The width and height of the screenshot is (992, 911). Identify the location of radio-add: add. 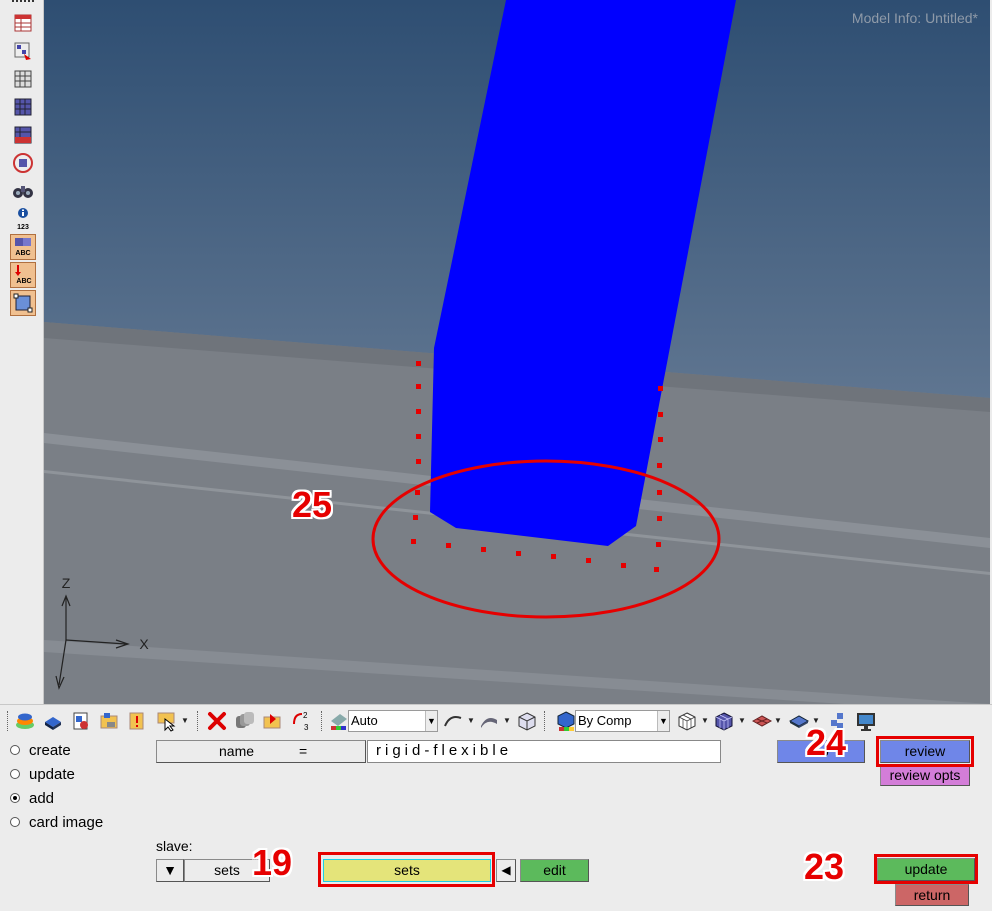
(32, 798).